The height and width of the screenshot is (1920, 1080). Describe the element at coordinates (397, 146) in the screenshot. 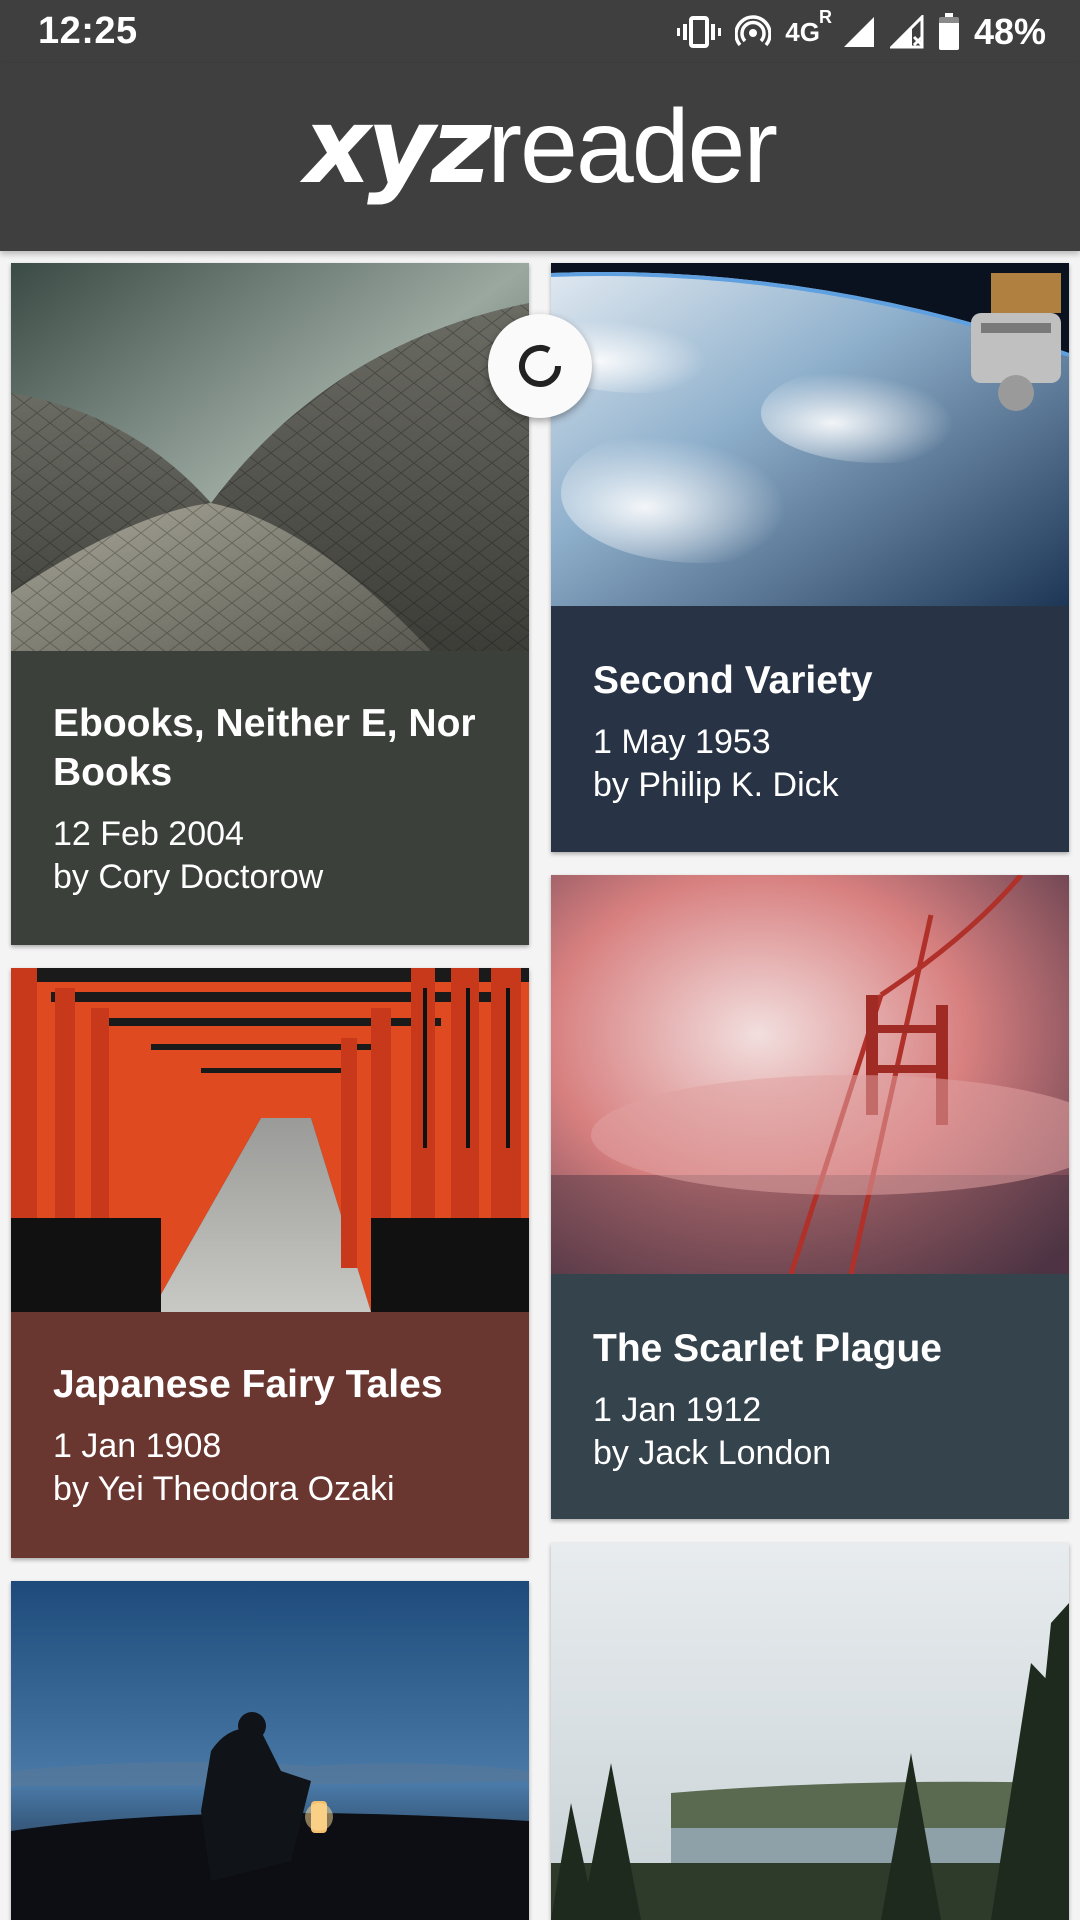

I see `logo-xyz: xyz` at that location.